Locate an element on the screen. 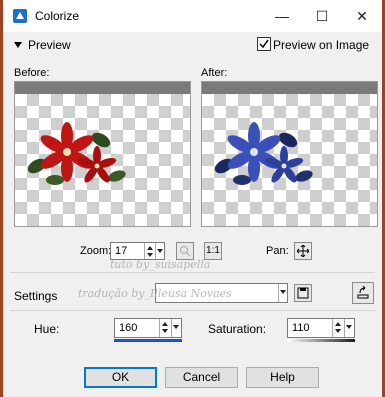  settings-dropdown is located at coordinates (283, 293).